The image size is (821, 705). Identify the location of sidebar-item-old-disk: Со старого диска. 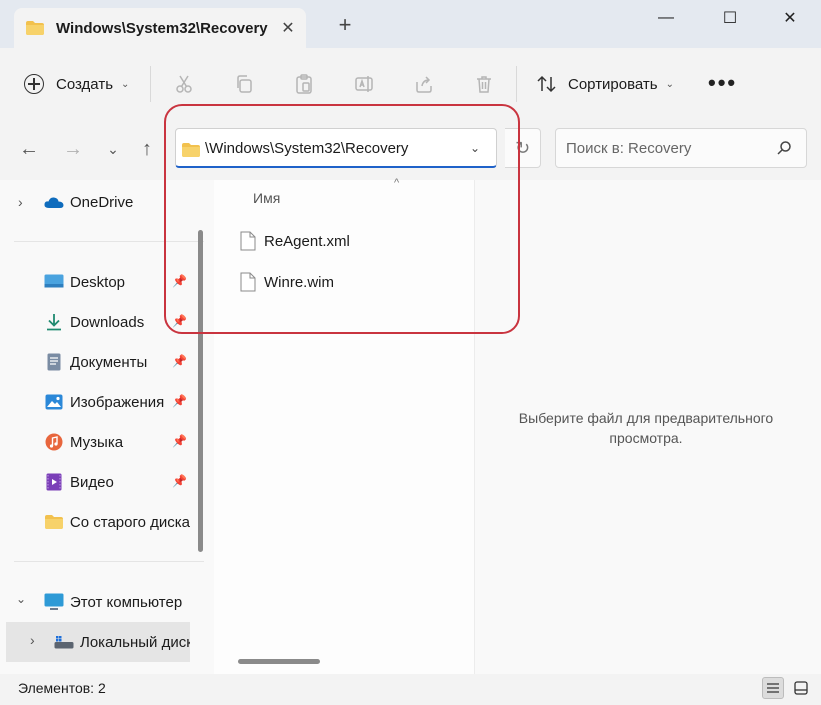
(117, 522).